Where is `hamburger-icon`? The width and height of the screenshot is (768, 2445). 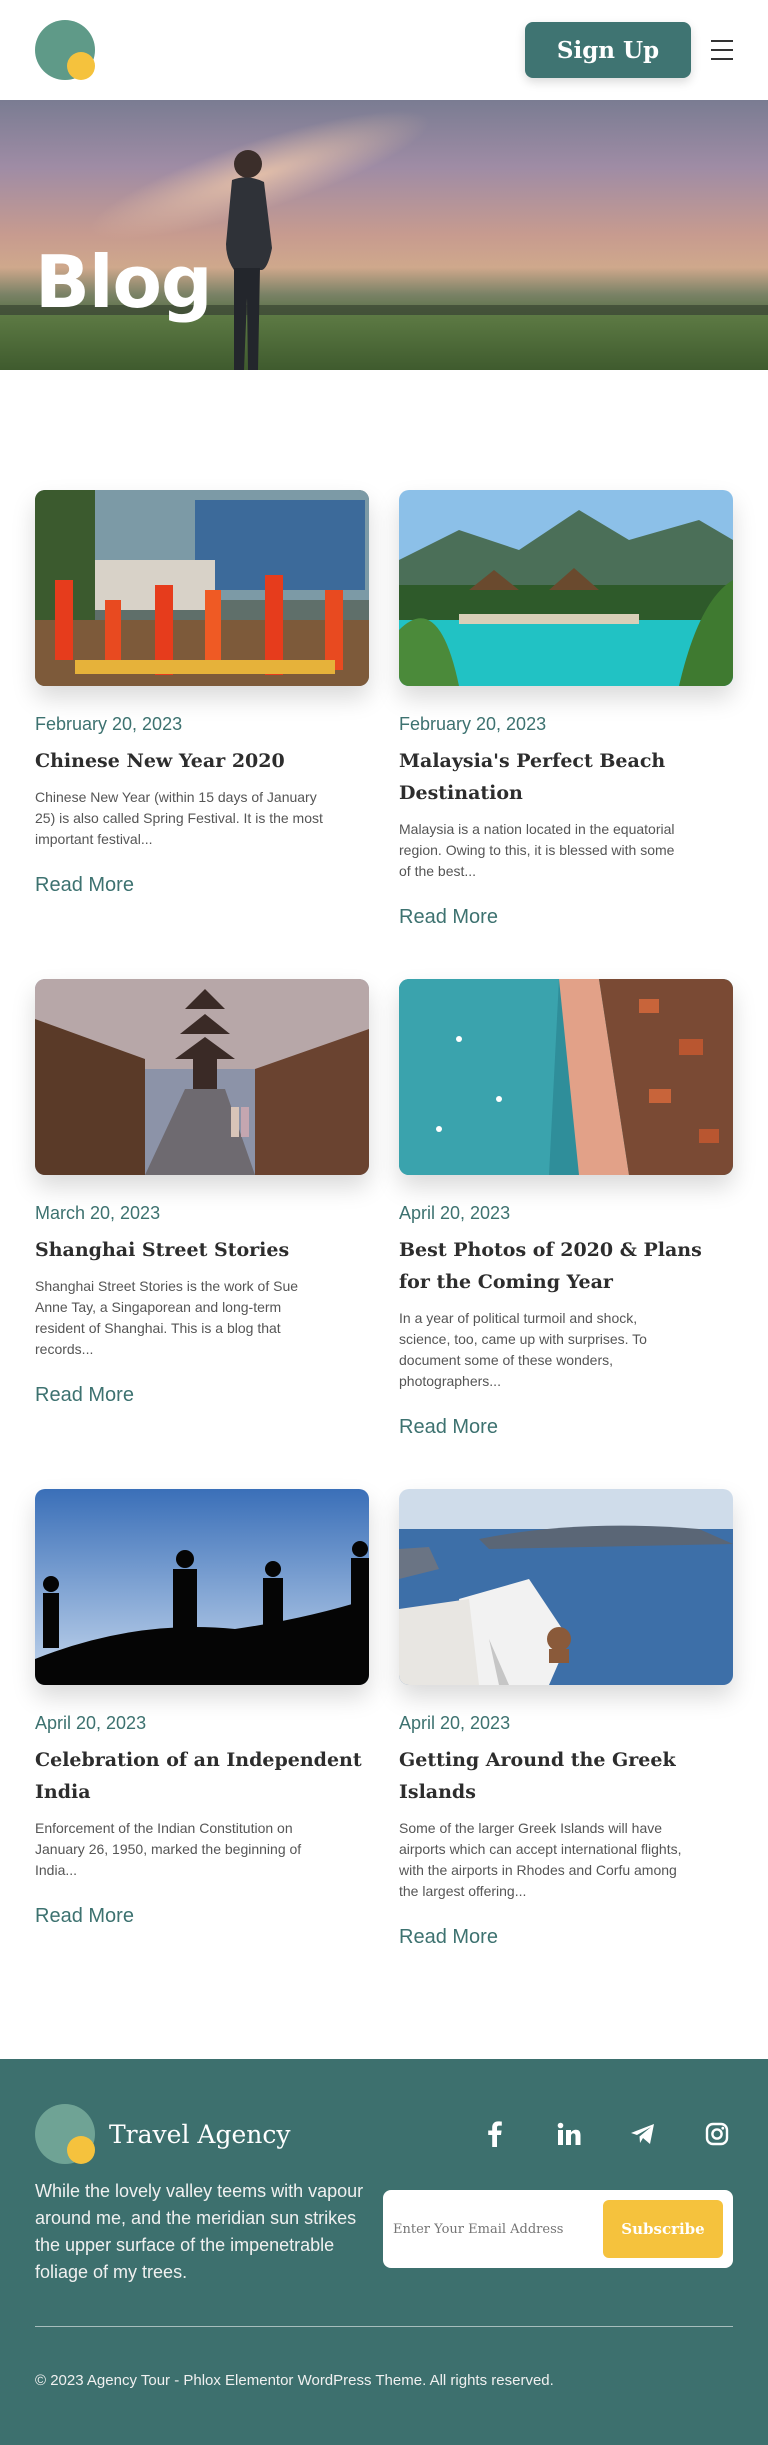
hamburger-icon is located at coordinates (722, 50).